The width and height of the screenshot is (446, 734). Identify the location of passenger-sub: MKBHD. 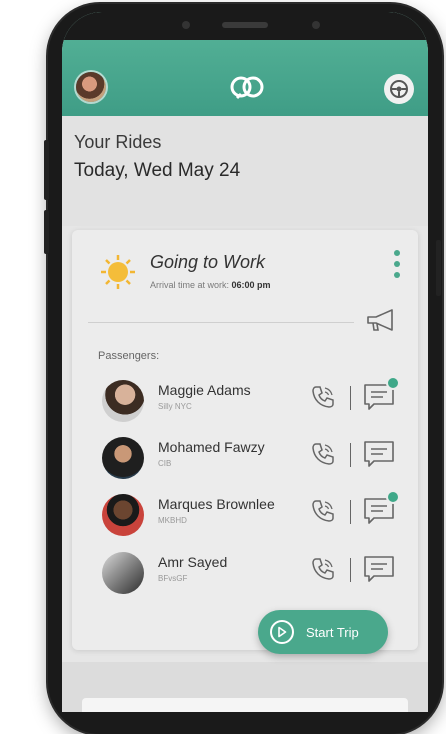
(172, 520).